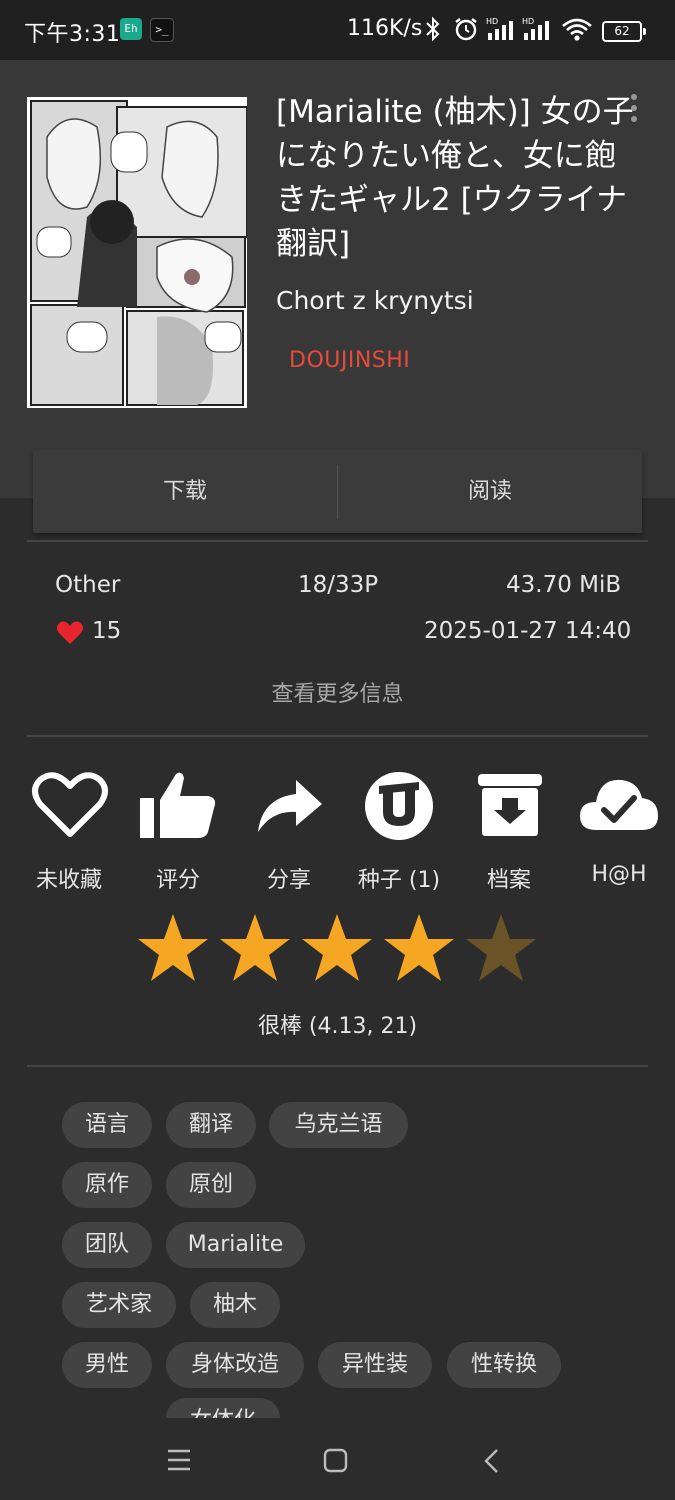 This screenshot has width=675, height=1500. I want to click on bluetooth-icon, so click(433, 29).